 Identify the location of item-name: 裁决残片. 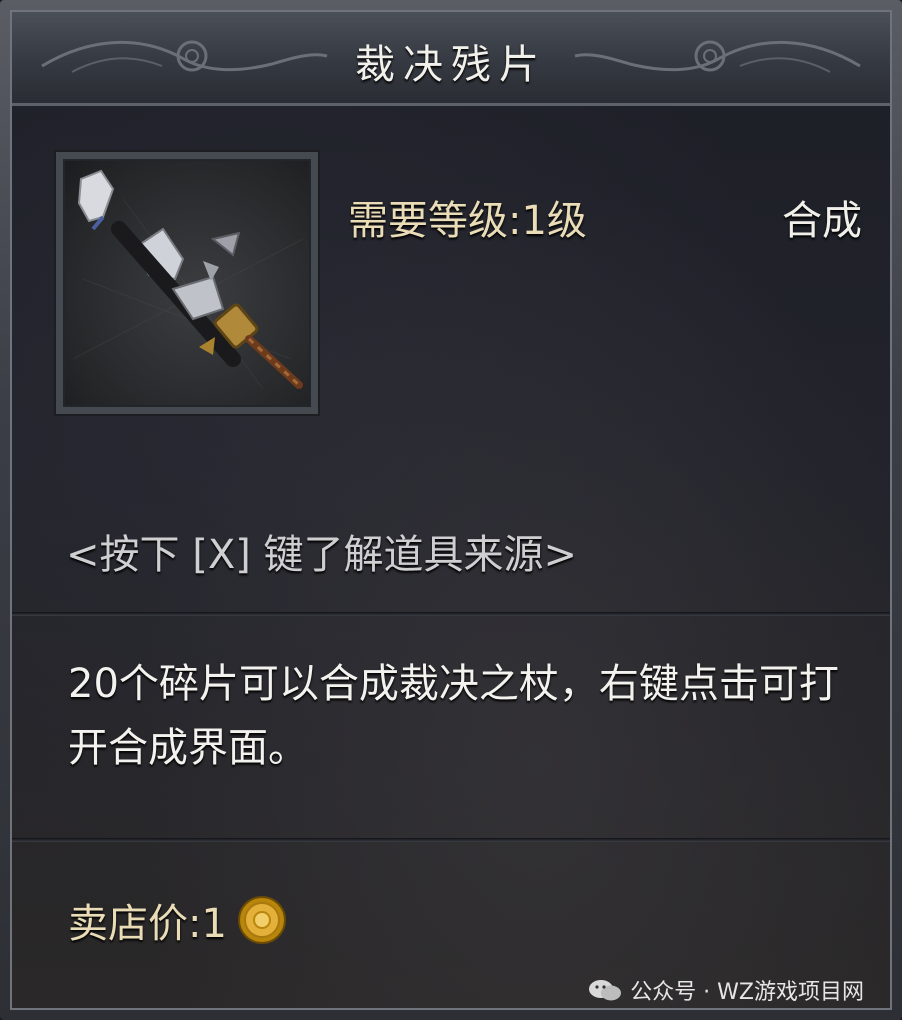
(451, 65).